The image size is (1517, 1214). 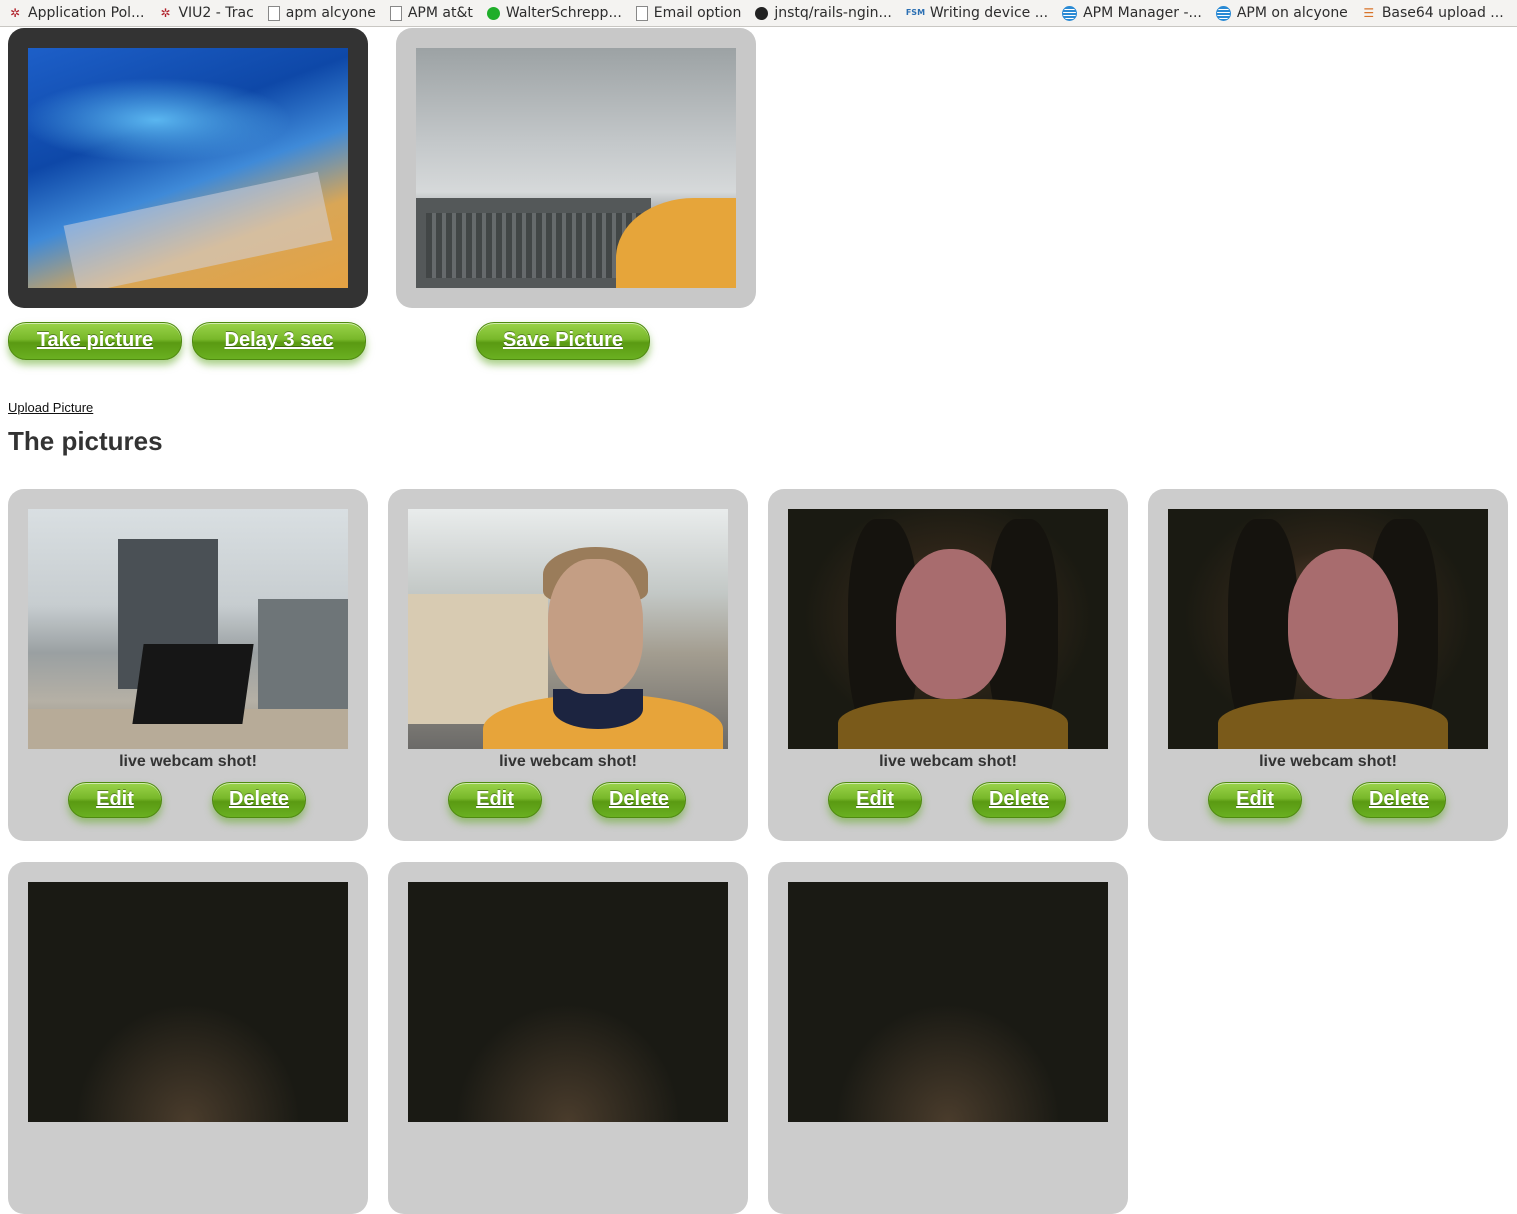 I want to click on bookmark-label: APM at&t, so click(x=440, y=13).